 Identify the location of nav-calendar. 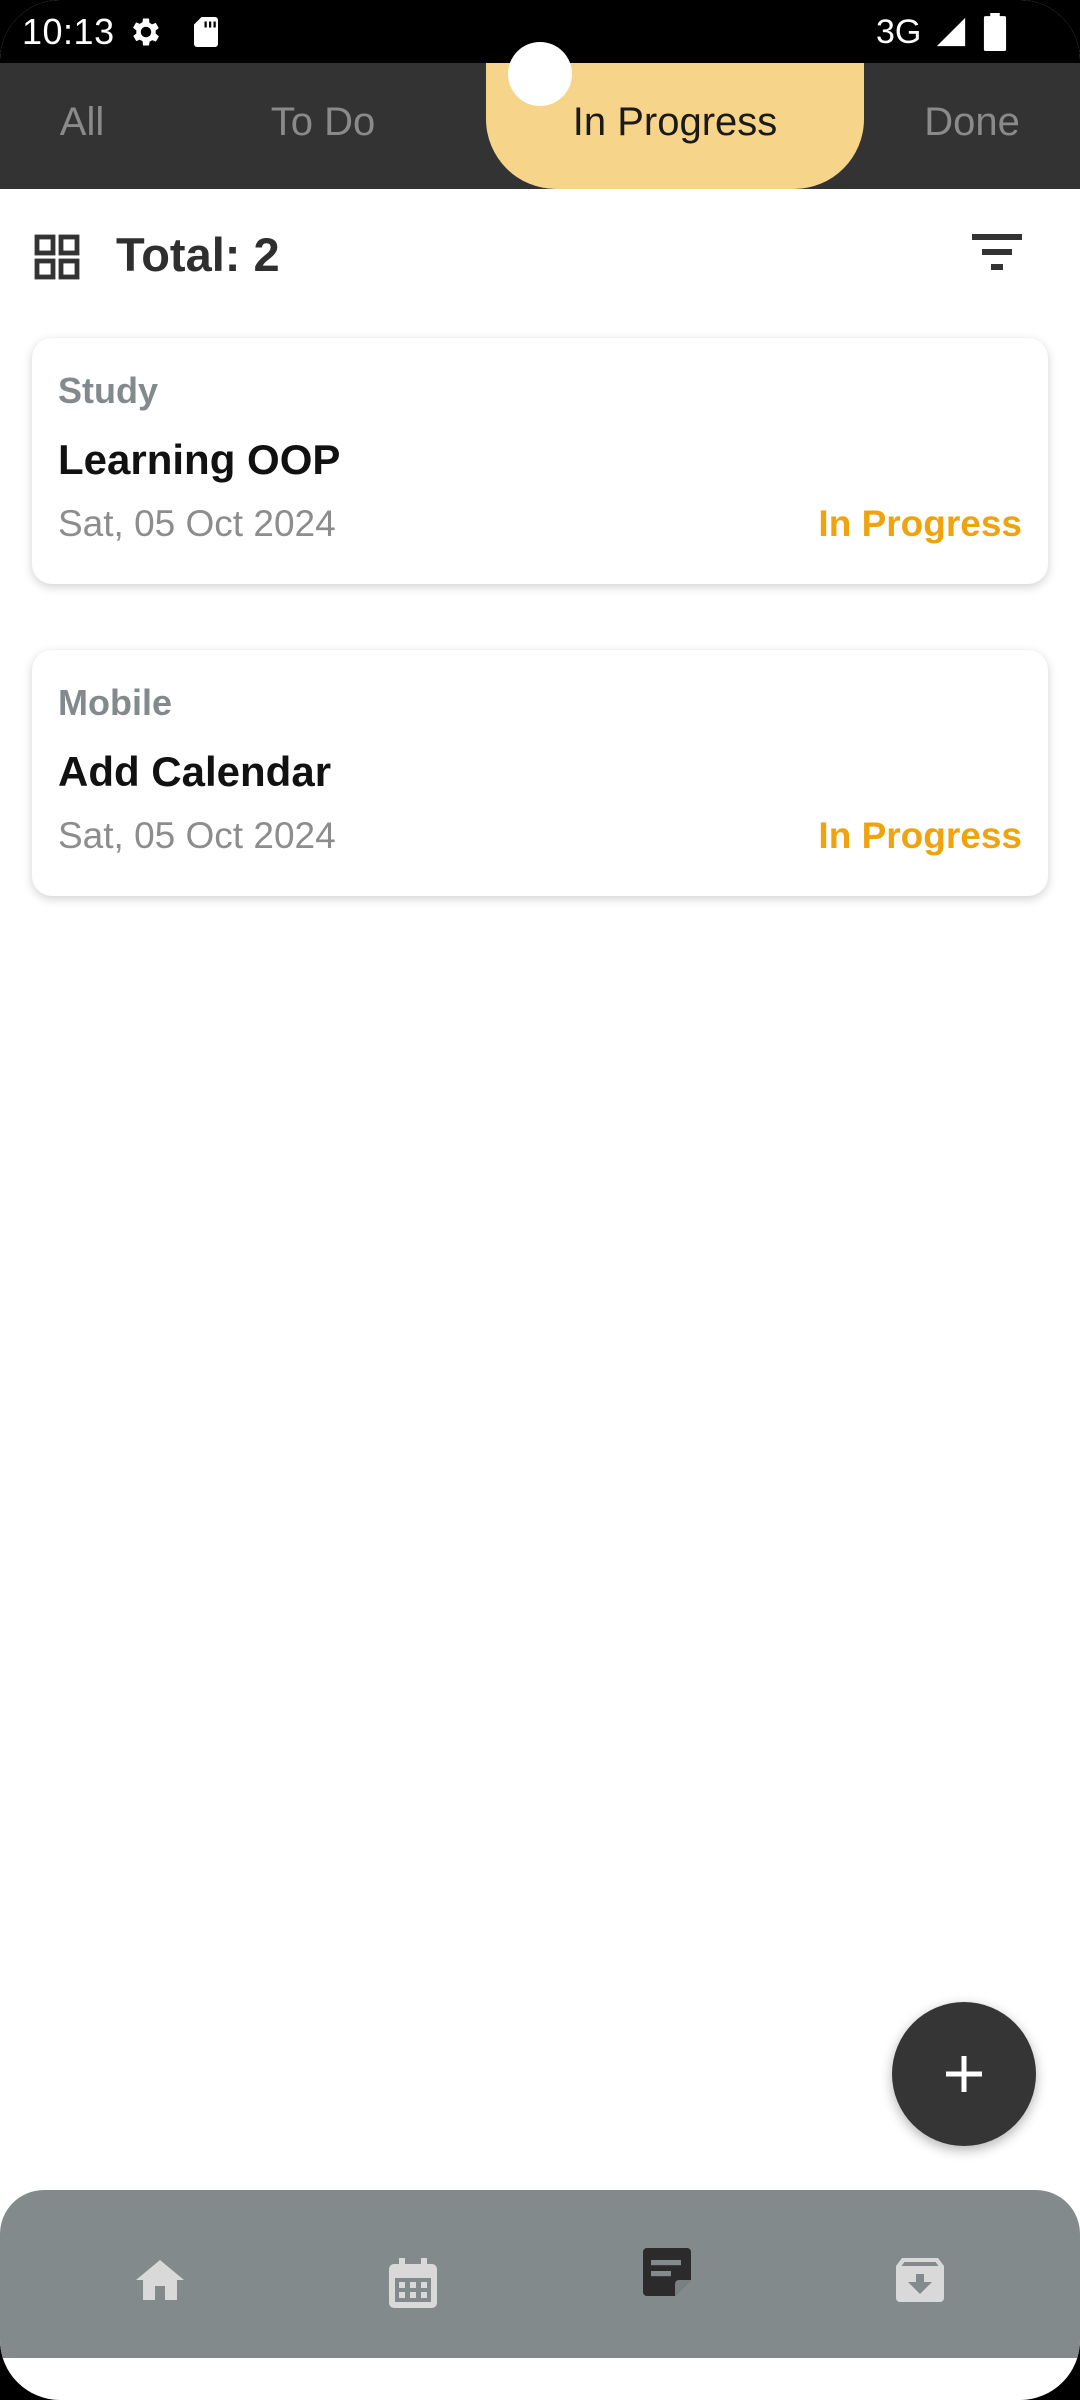
(413, 2274).